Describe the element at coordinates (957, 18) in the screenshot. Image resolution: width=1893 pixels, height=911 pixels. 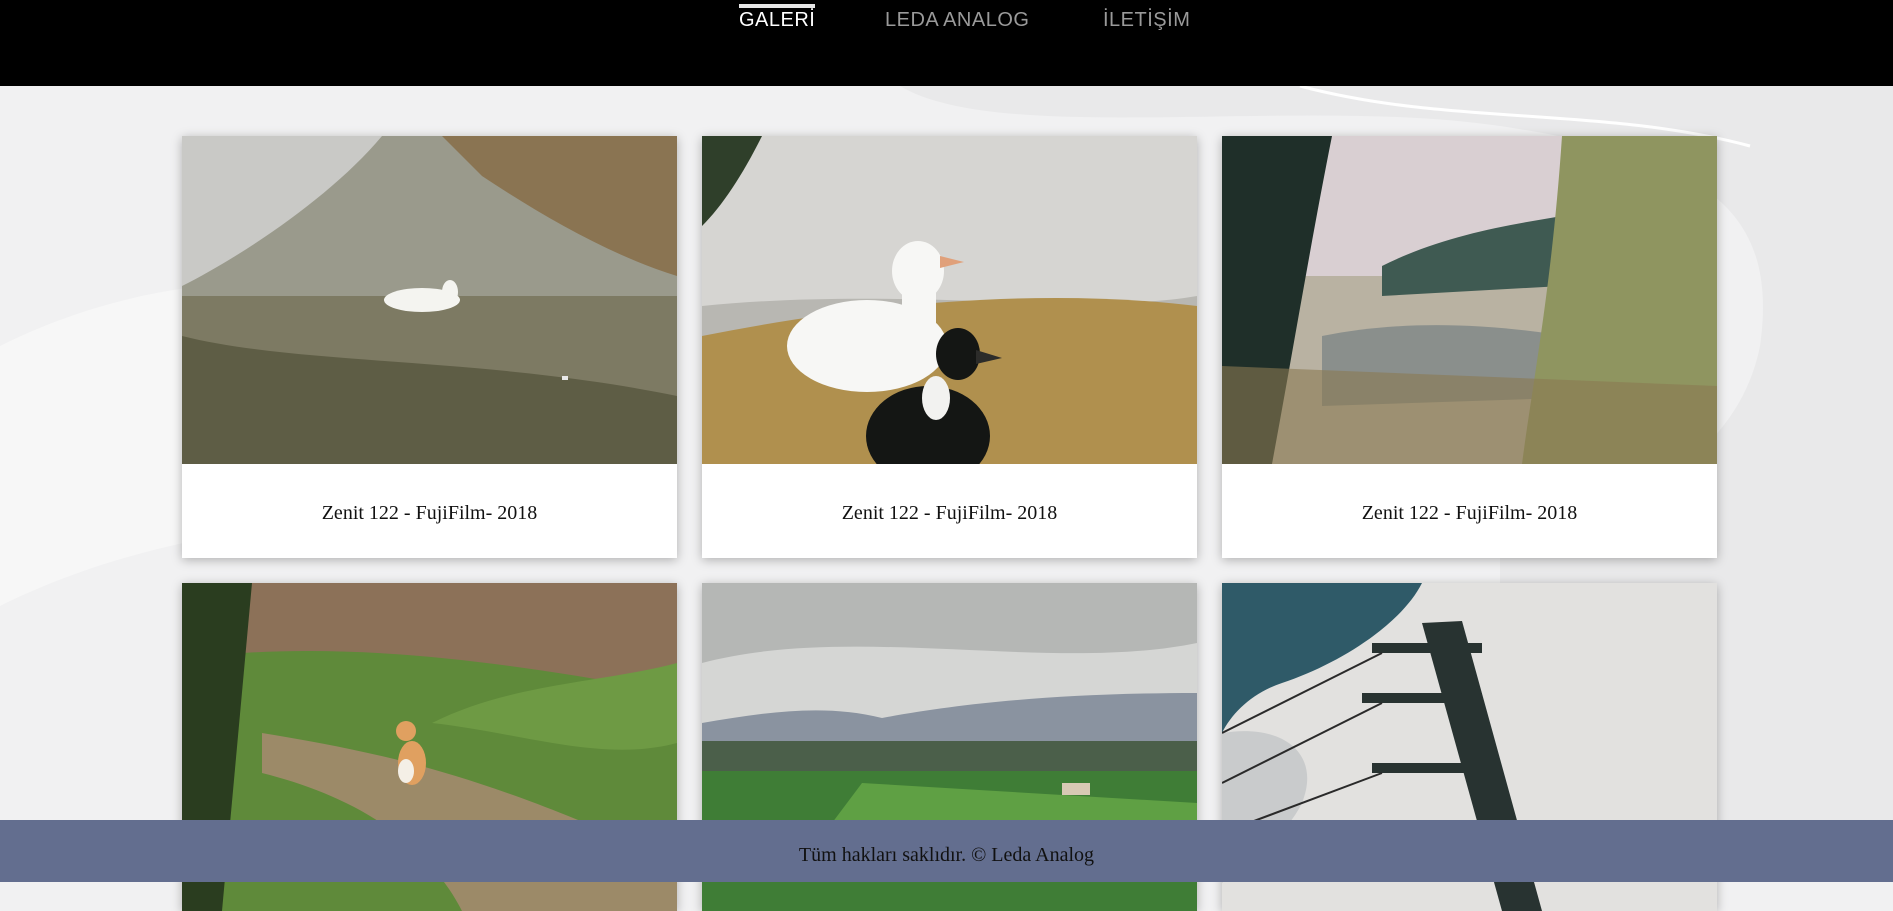
I see `nav-item-leda-analog: LEDA ANALOG` at that location.